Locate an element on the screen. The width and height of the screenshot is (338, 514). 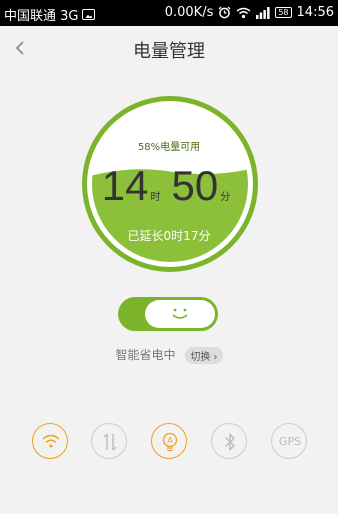
hours-unit: 时 is located at coordinates (155, 197).